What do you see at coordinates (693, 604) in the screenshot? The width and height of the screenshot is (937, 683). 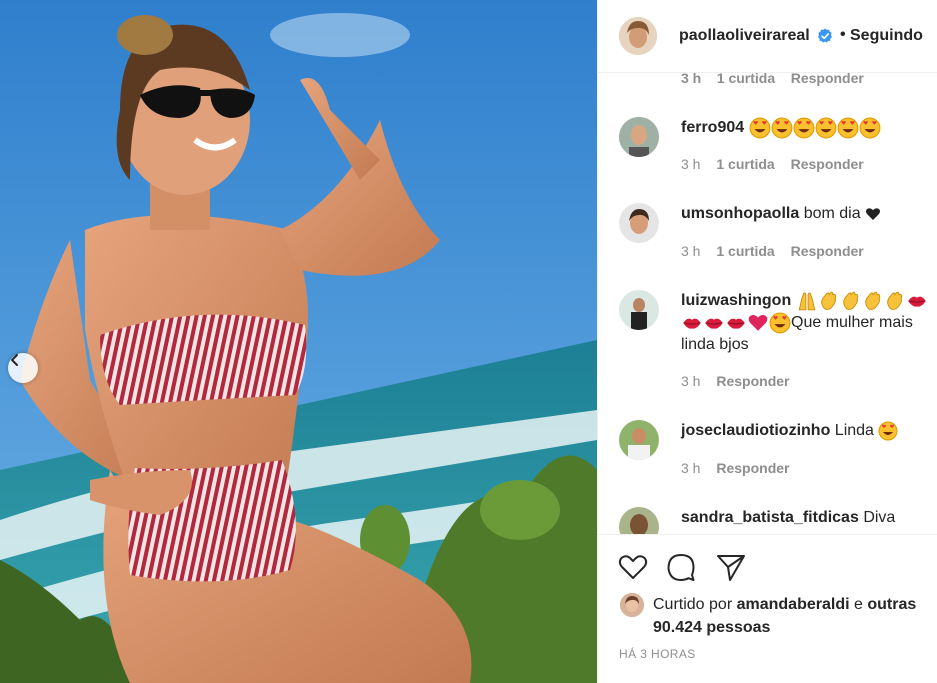 I see `likes-prefix: Curtido por` at bounding box center [693, 604].